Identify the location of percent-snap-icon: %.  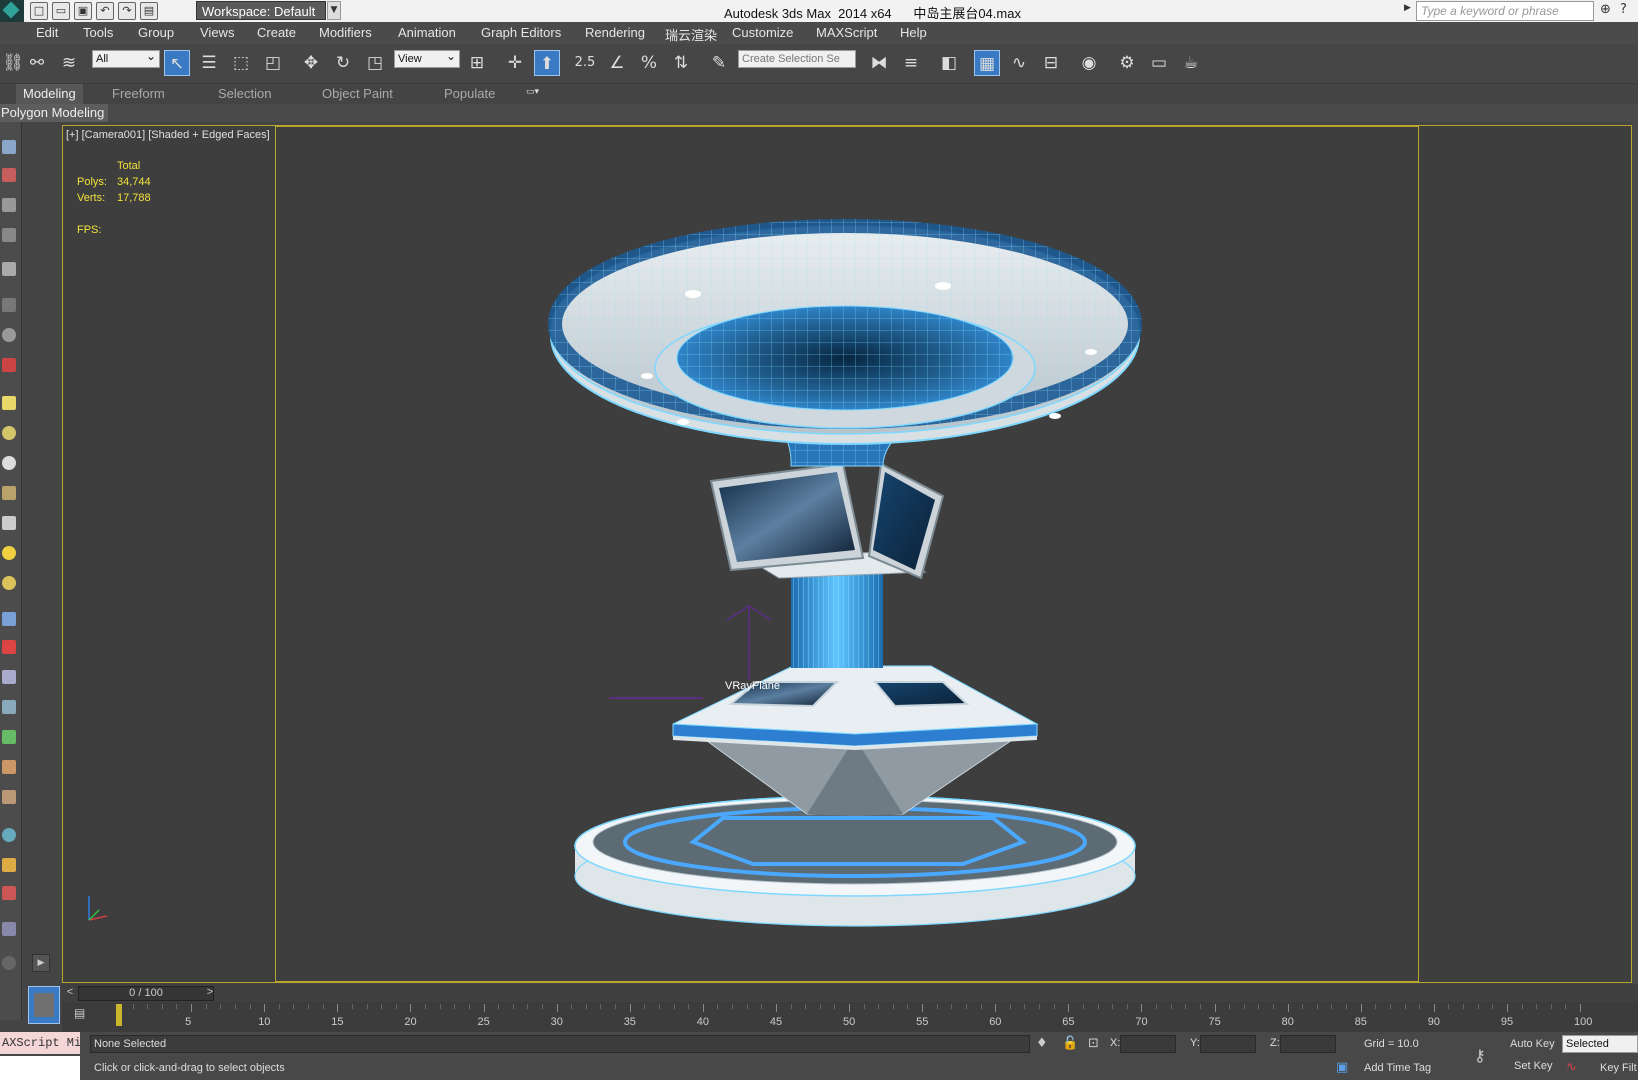
(649, 63).